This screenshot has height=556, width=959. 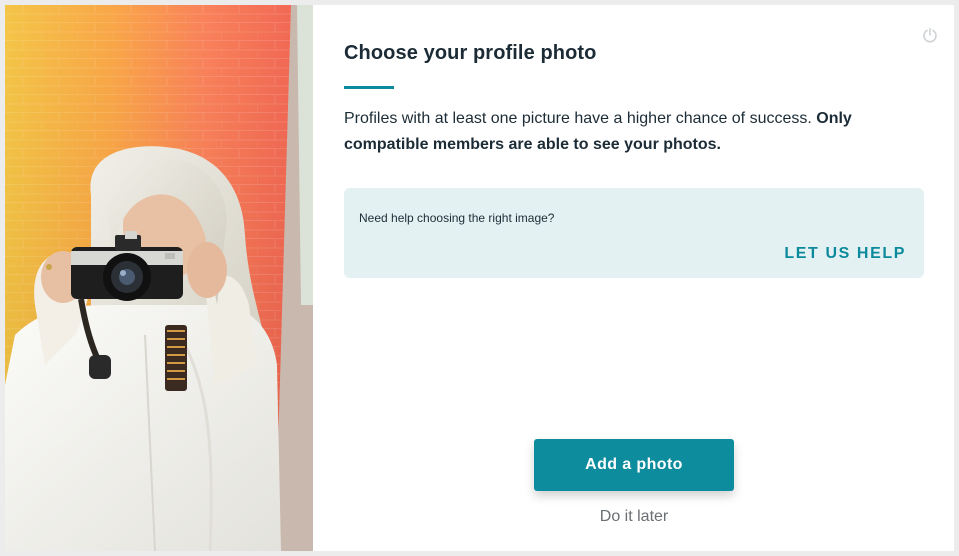 I want to click on help-prompt: Need help choosing the right image?, so click(x=457, y=218).